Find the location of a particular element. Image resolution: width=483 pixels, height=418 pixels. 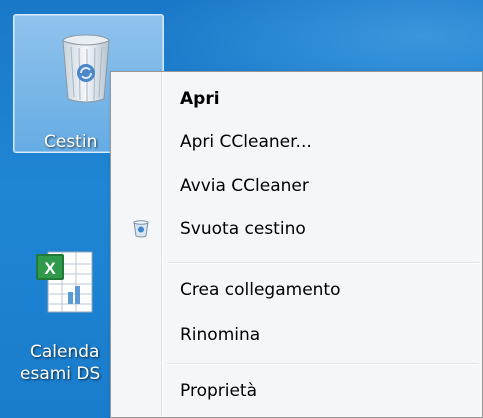

menu-item-label: Crea collegamento is located at coordinates (260, 290).